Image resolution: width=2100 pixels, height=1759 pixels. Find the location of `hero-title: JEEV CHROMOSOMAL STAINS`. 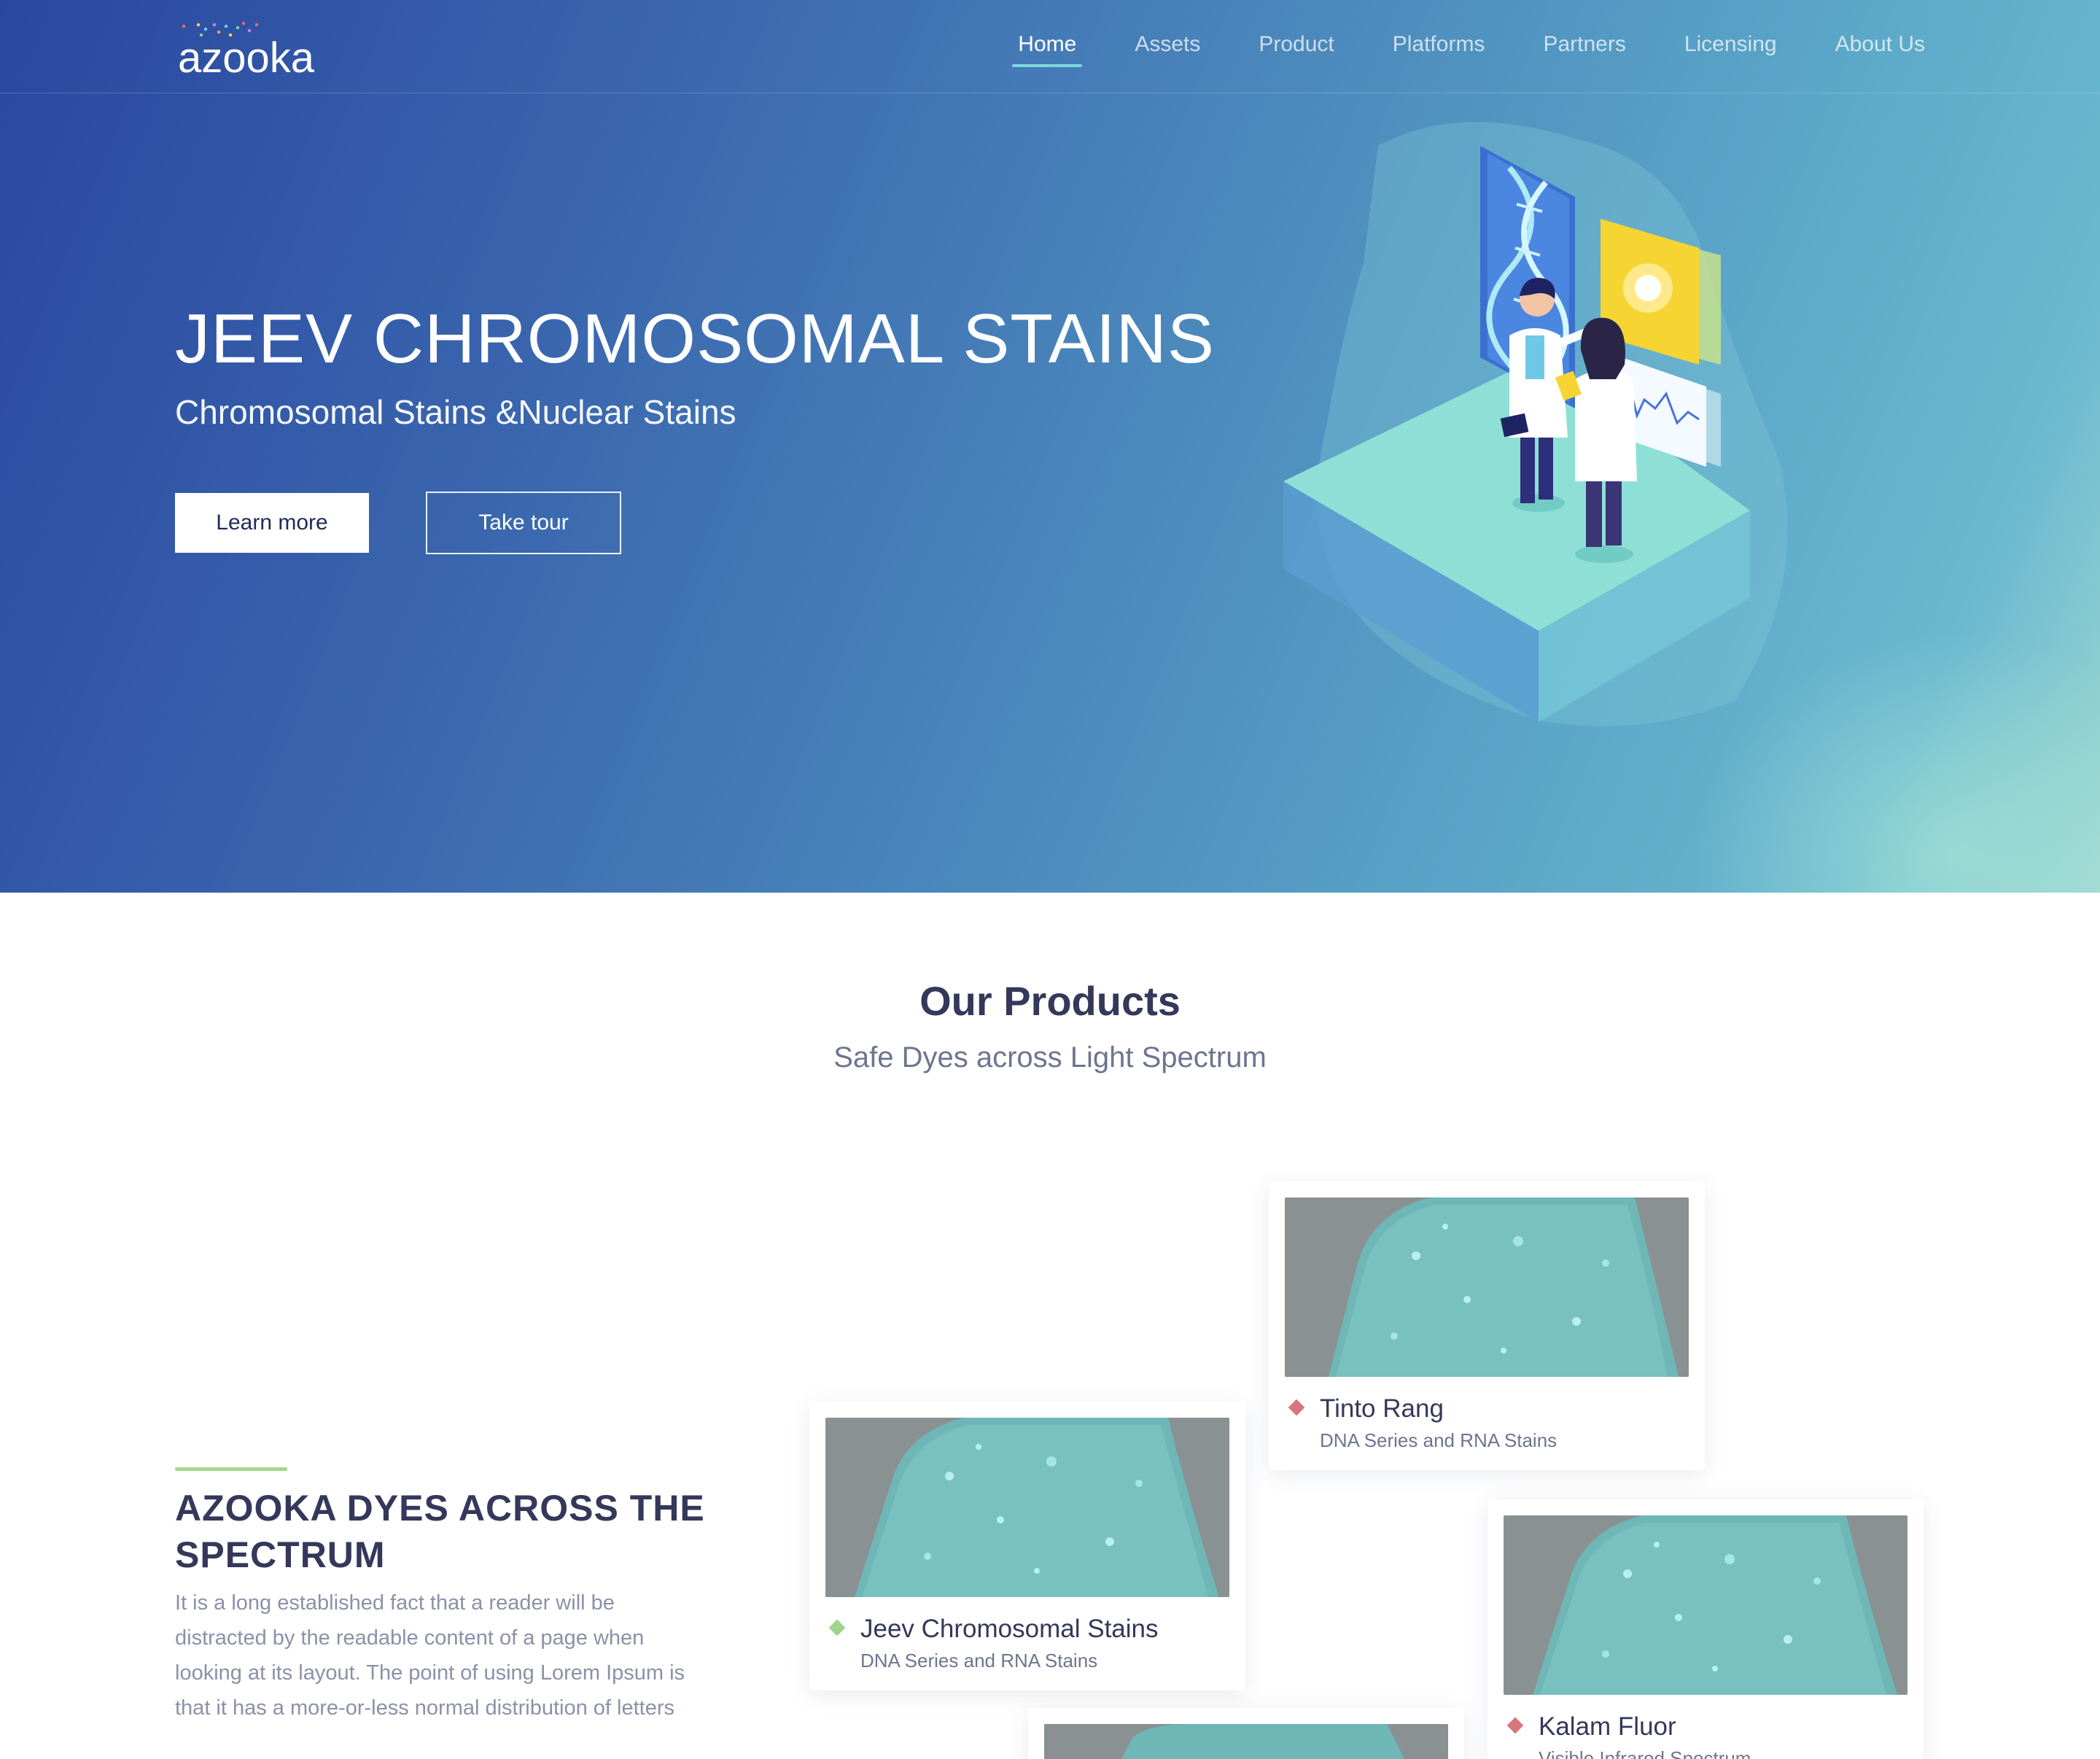

hero-title: JEEV CHROMOSOMAL STAINS is located at coordinates (695, 339).